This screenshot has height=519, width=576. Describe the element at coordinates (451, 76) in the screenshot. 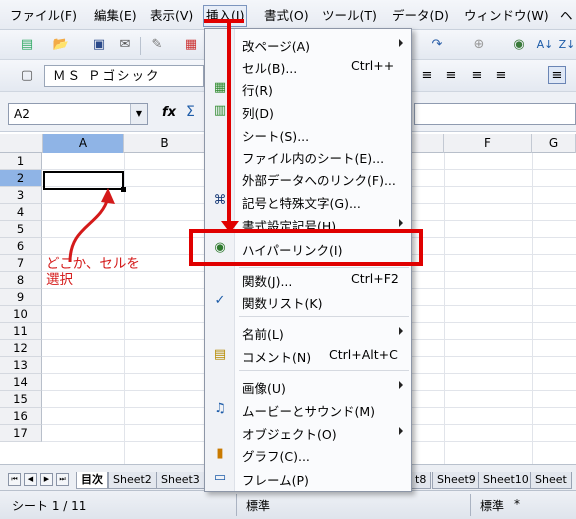

I see `align-center-icon: ≡` at that location.